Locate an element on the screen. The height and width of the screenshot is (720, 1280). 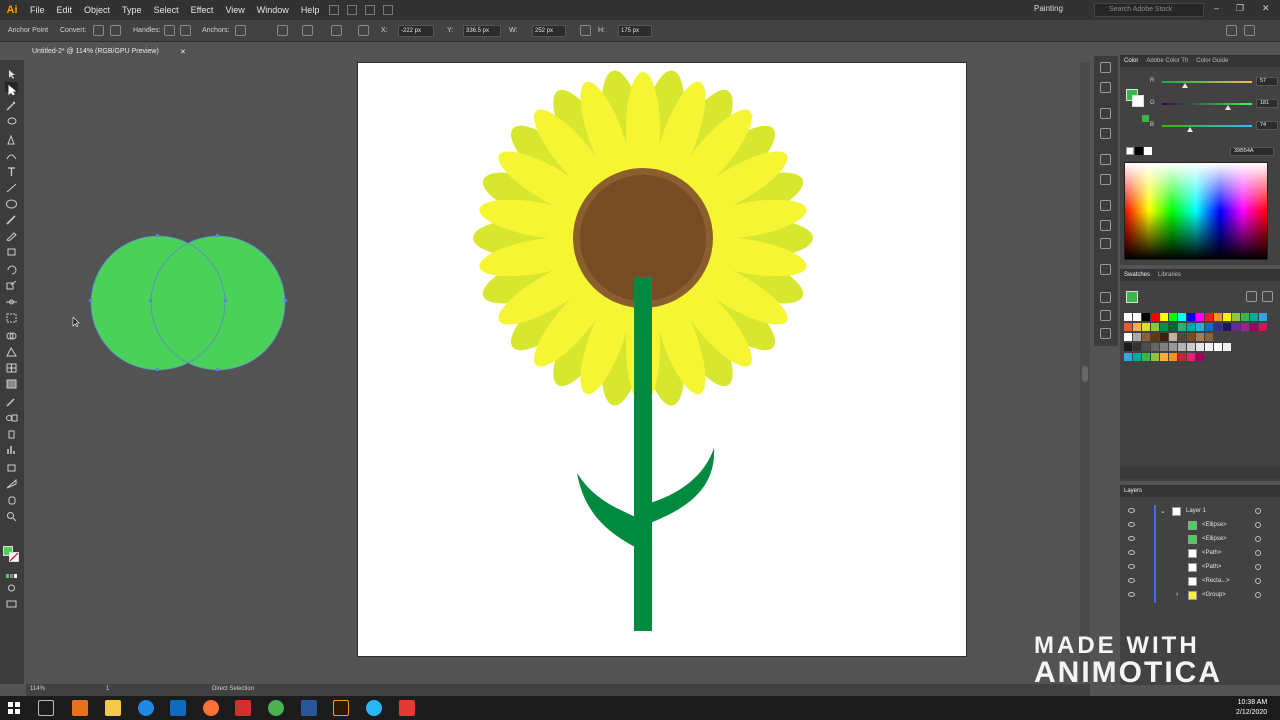
zoom-level: 114% is located at coordinates (37, 689).